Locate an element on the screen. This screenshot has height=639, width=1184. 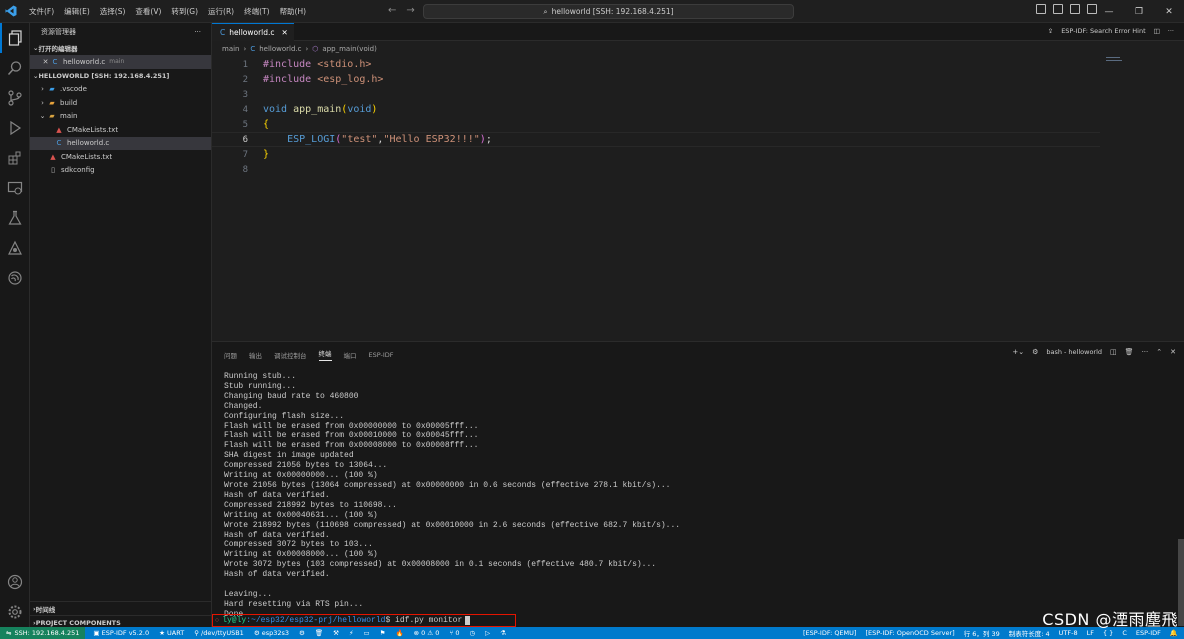
tab-ports: 端口 is located at coordinates (350, 355).